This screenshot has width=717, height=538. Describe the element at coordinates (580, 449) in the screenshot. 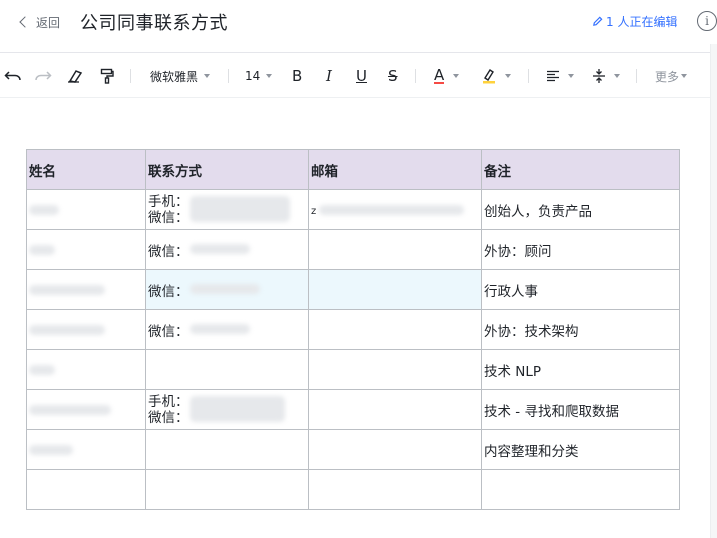

I see `note-cell: 内容整理和分类` at that location.